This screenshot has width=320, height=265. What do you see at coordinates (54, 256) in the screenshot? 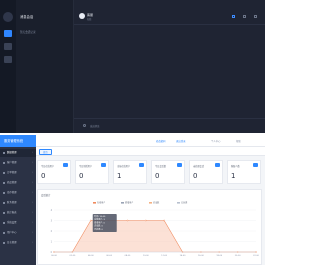
I see `x-tick-label: 00:00` at bounding box center [54, 256].